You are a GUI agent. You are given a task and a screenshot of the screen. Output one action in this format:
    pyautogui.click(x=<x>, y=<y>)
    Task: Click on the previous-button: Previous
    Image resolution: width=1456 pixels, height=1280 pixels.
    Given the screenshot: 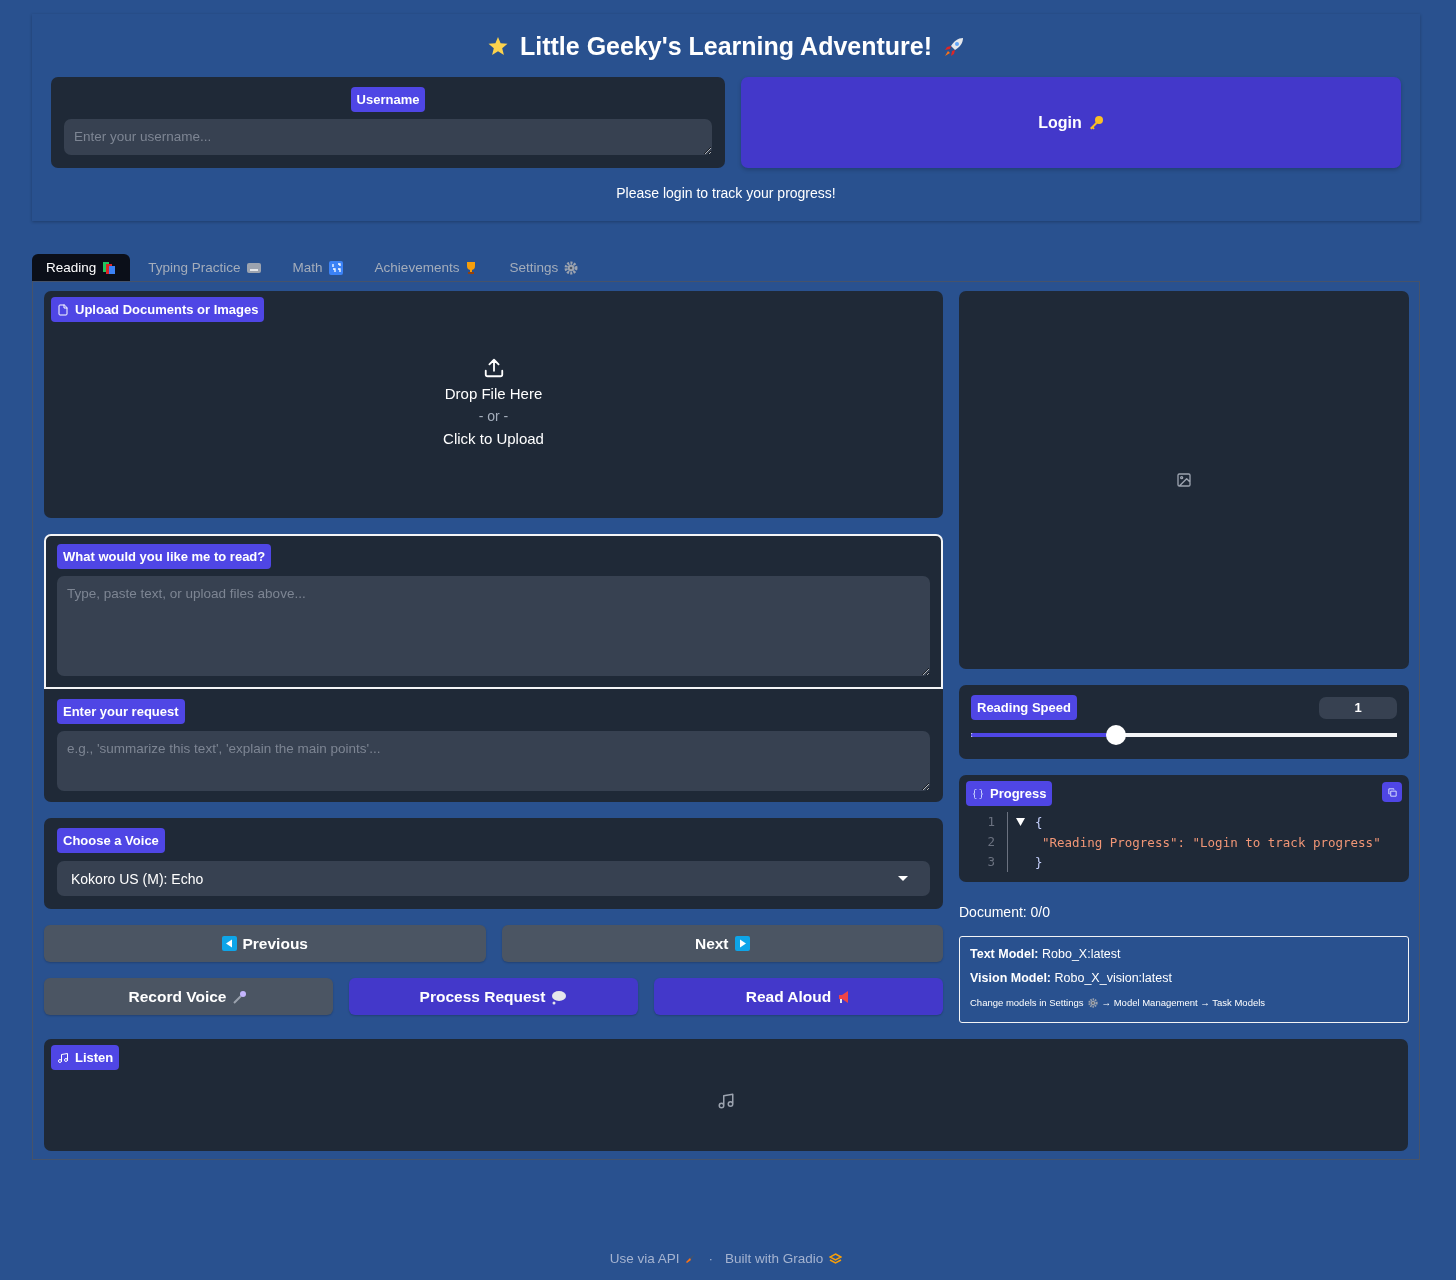 What is the action you would take?
    pyautogui.click(x=265, y=943)
    